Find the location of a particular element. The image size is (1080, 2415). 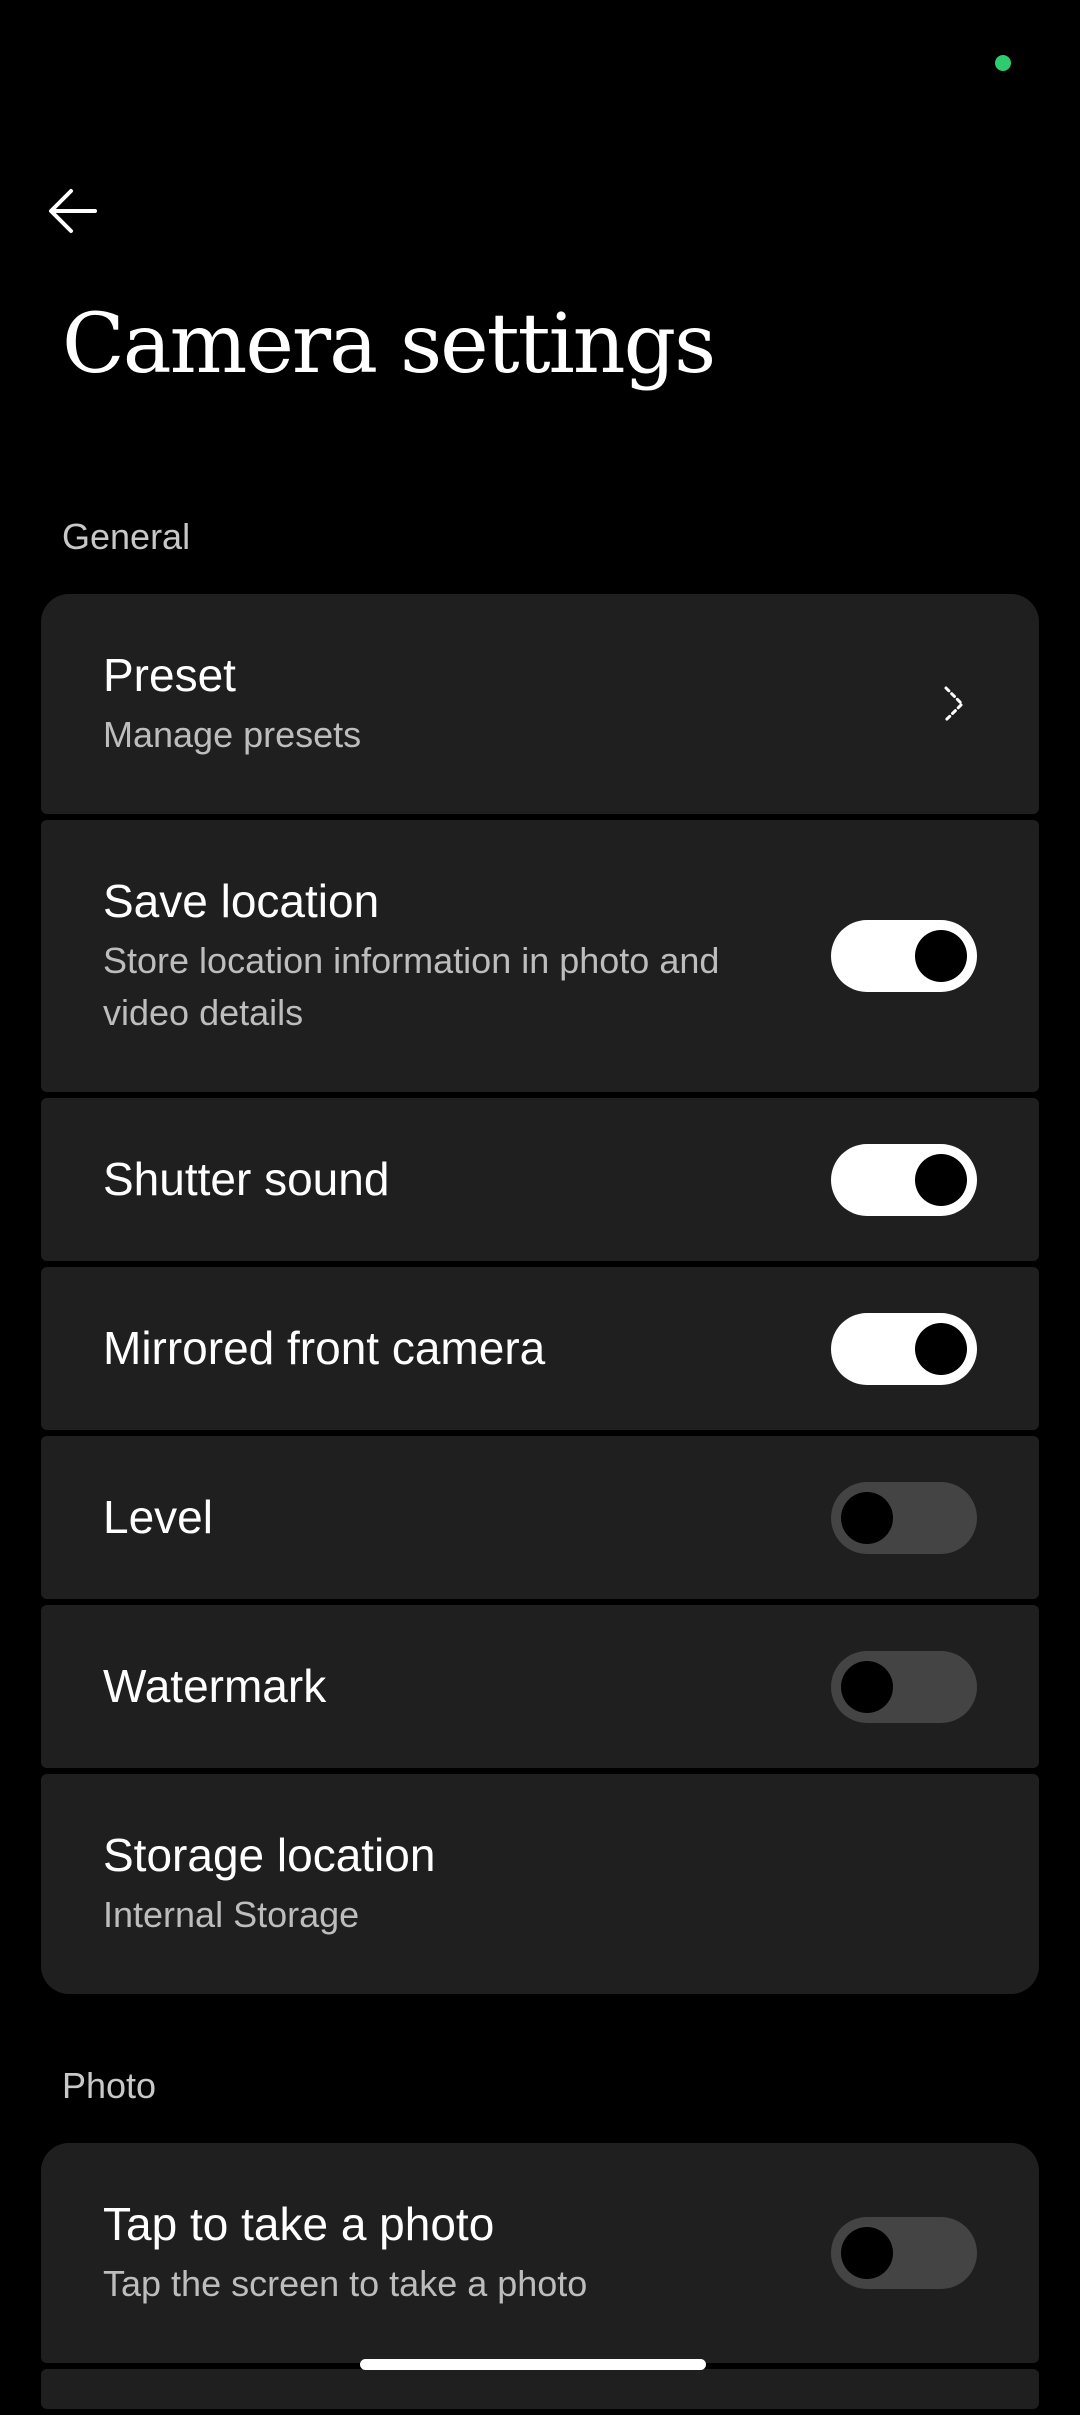

mirrored-front-camera-row: Mirrored front camera is located at coordinates (540, 1348).